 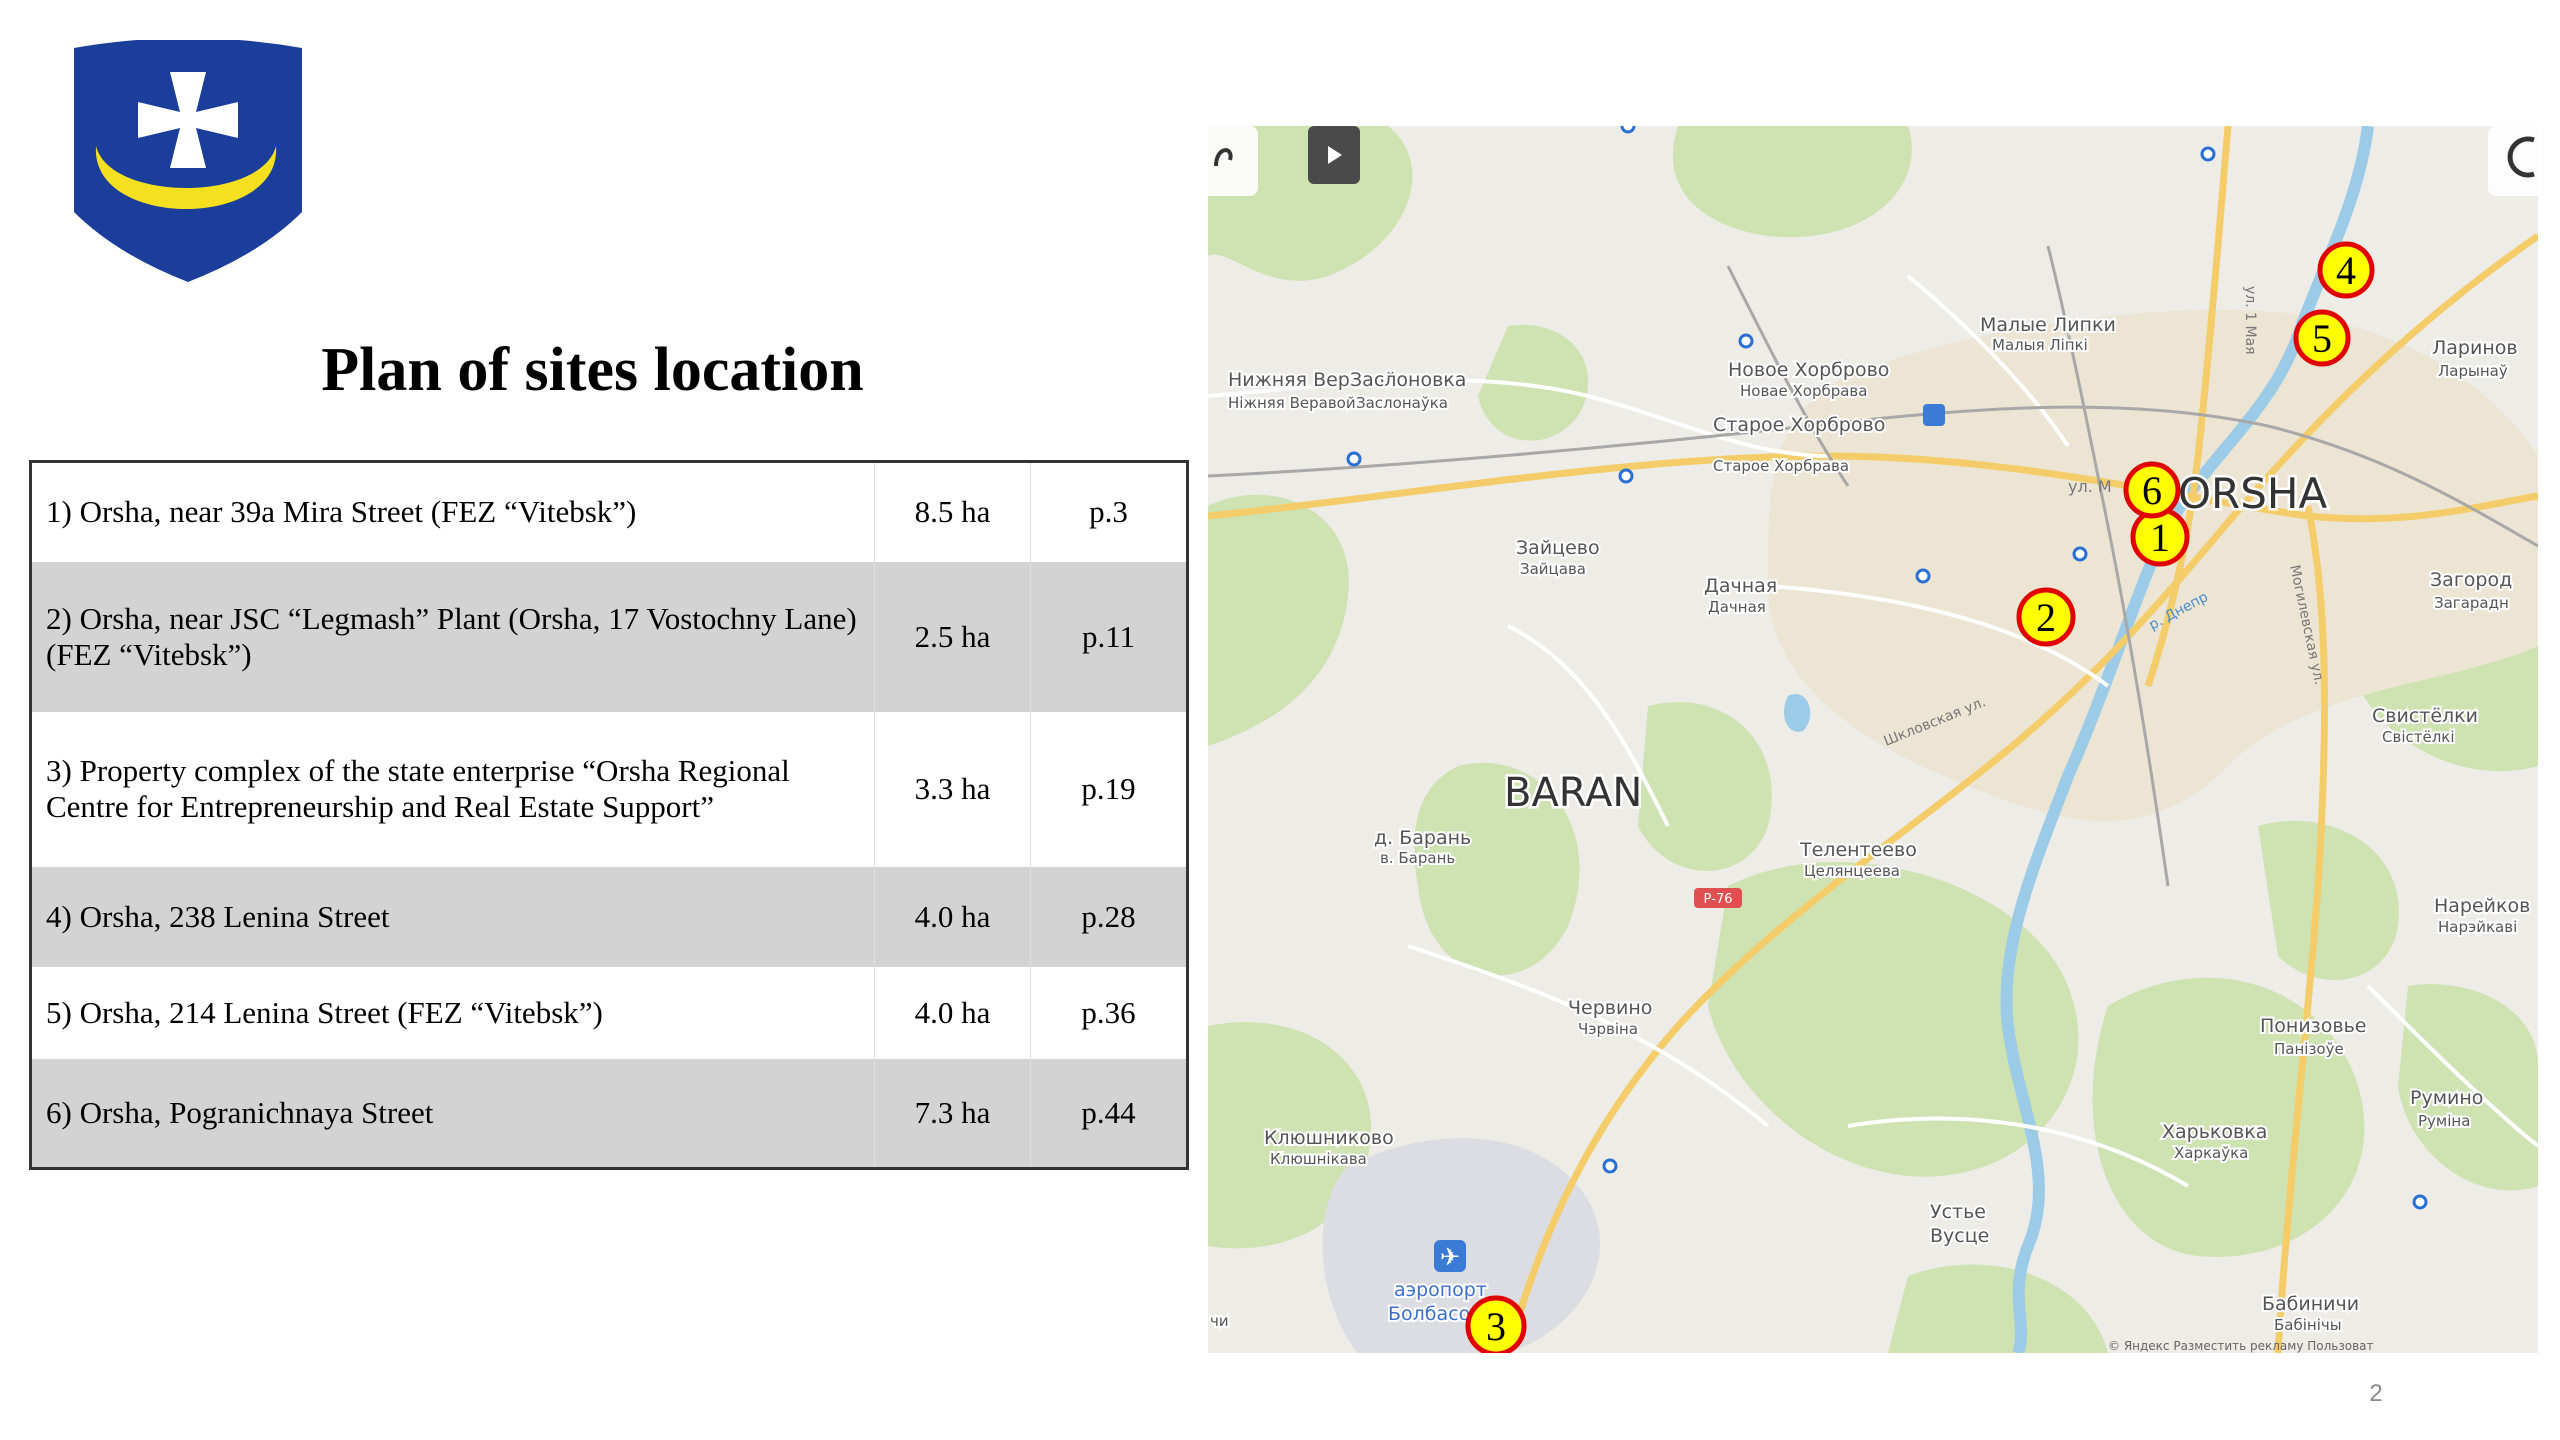 I want to click on site-description: 6) Orsha, Pogranichnaya Street, so click(x=240, y=1112).